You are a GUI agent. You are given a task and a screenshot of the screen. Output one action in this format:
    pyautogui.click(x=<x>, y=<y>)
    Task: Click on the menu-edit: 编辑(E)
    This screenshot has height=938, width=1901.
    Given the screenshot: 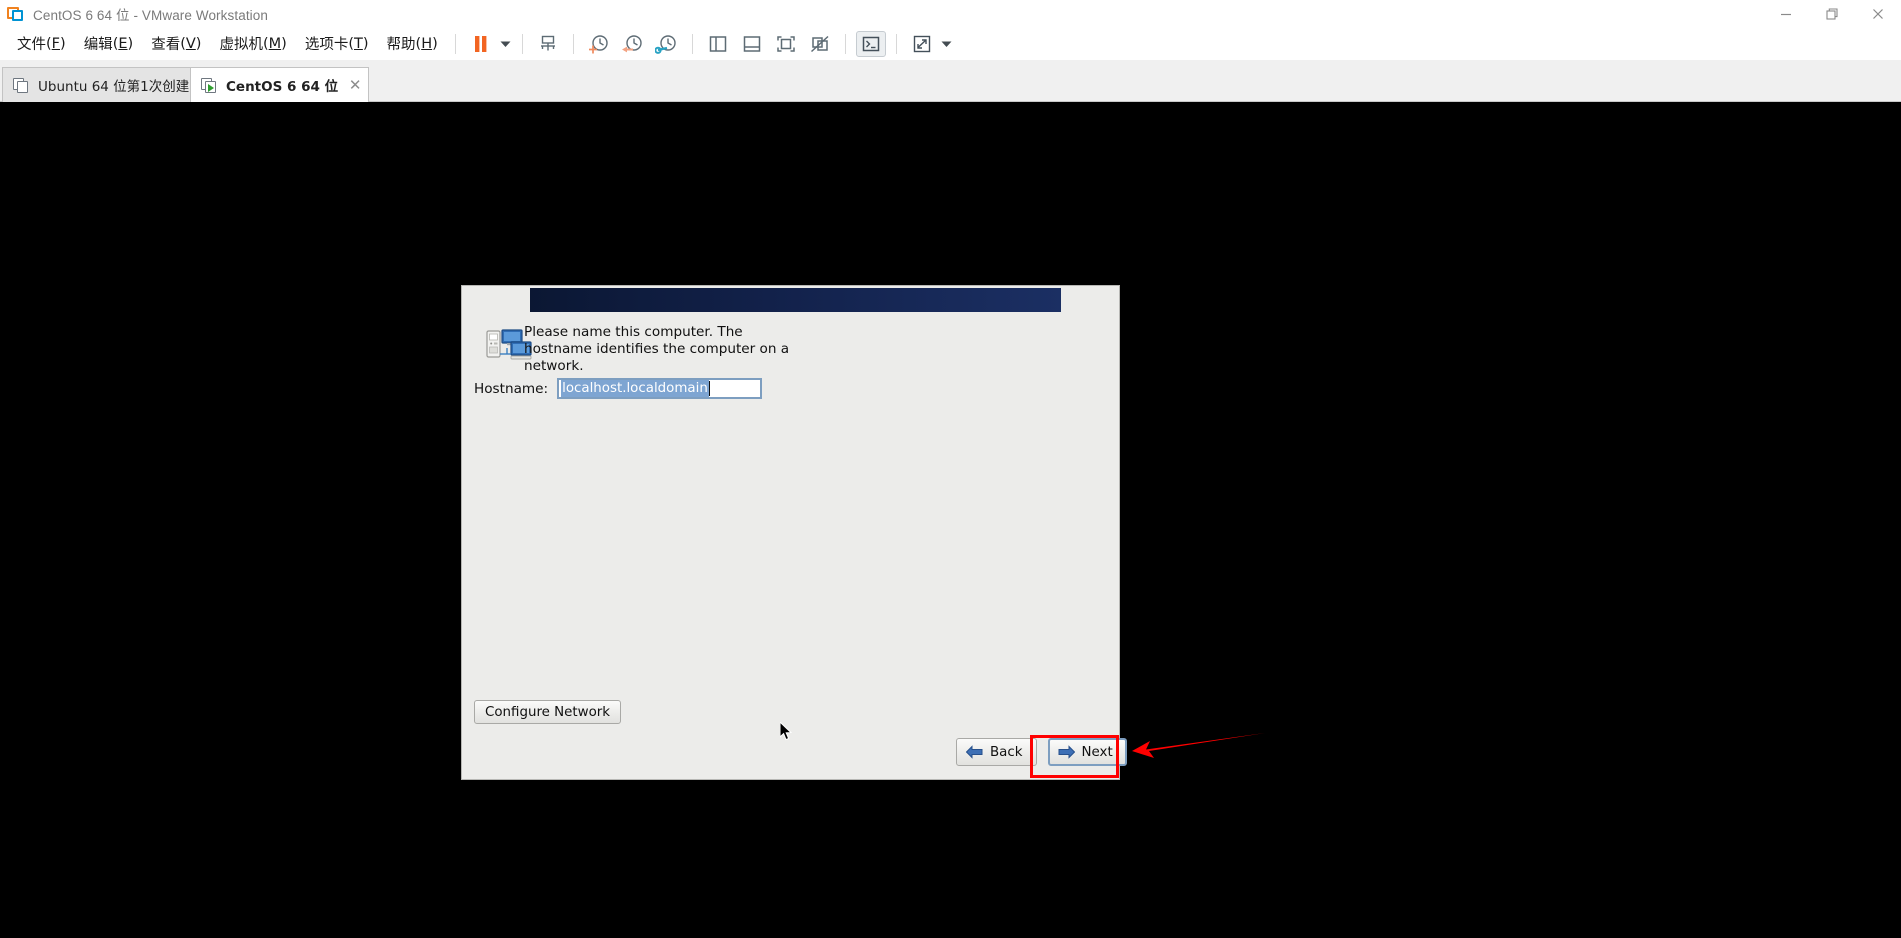 What is the action you would take?
    pyautogui.click(x=109, y=44)
    